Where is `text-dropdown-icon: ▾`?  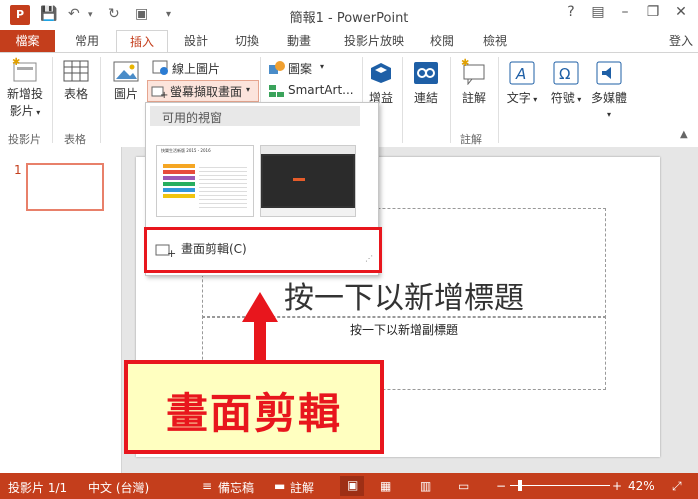 text-dropdown-icon: ▾ is located at coordinates (534, 99).